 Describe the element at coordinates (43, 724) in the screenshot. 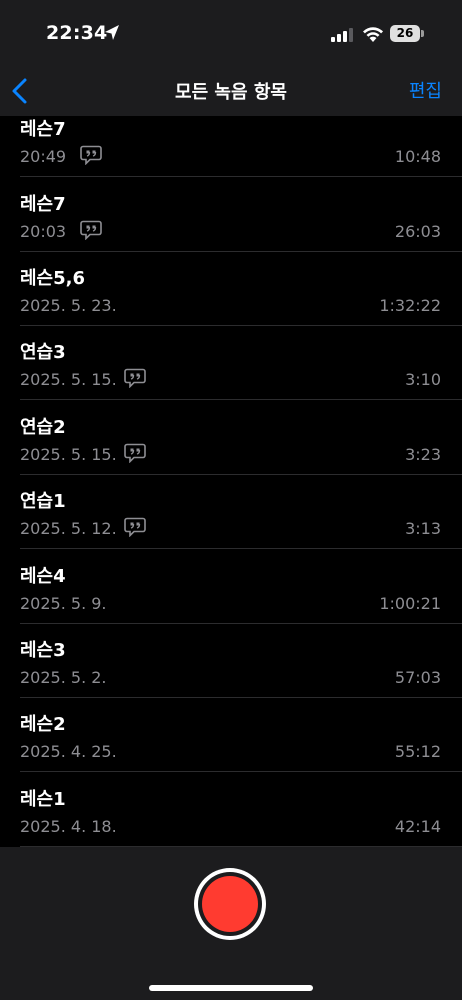

I see `recording-title: 레슨2` at that location.